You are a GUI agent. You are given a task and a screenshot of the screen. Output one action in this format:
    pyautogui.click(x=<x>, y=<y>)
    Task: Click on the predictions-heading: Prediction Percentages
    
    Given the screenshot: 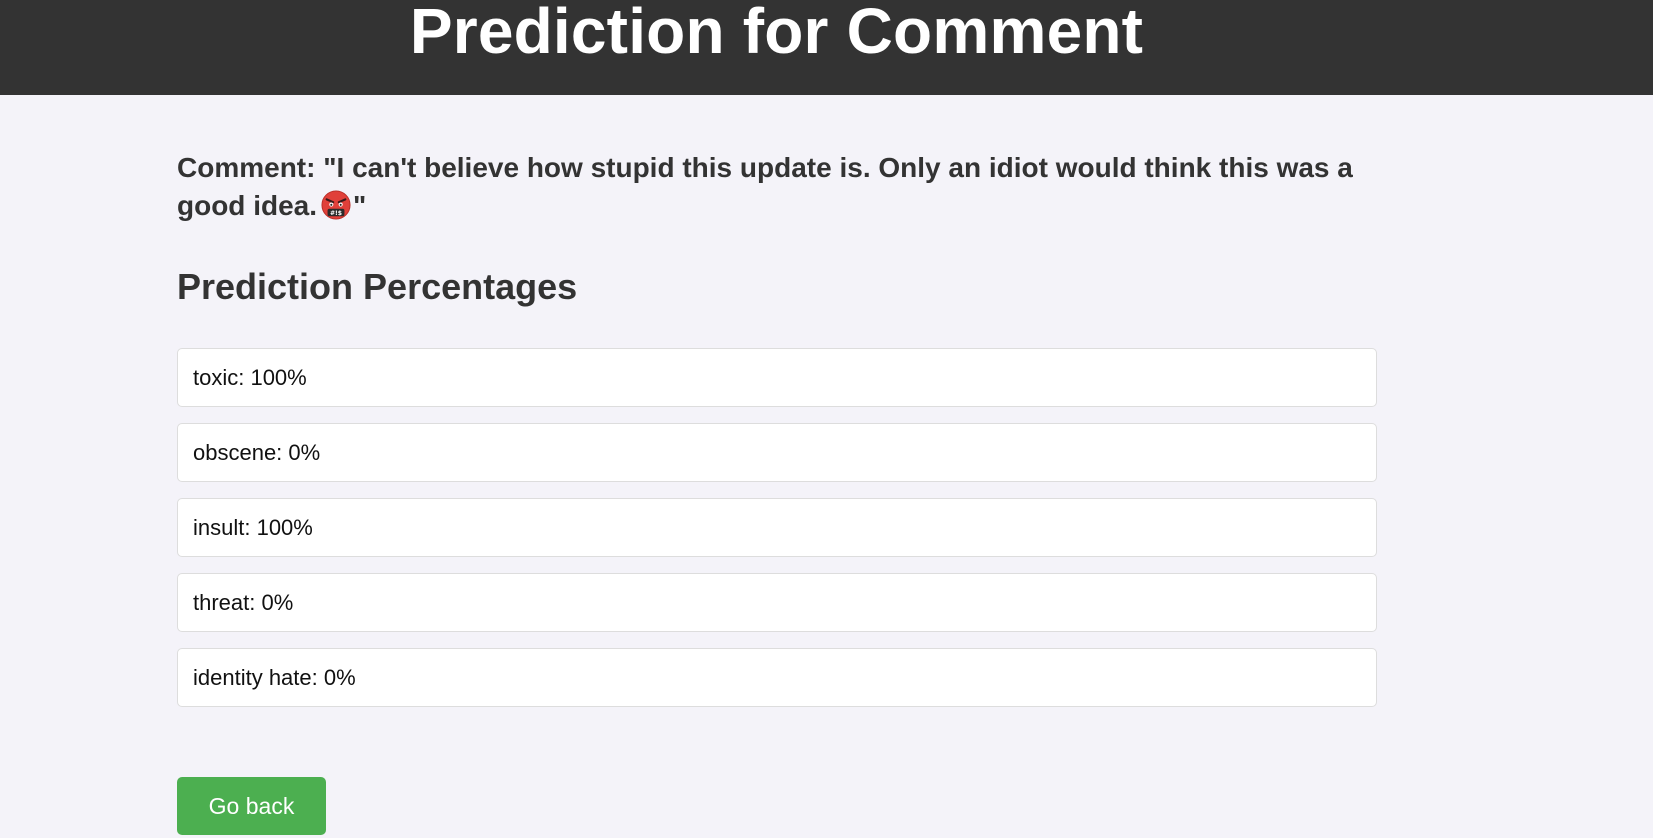 What is the action you would take?
    pyautogui.click(x=377, y=286)
    